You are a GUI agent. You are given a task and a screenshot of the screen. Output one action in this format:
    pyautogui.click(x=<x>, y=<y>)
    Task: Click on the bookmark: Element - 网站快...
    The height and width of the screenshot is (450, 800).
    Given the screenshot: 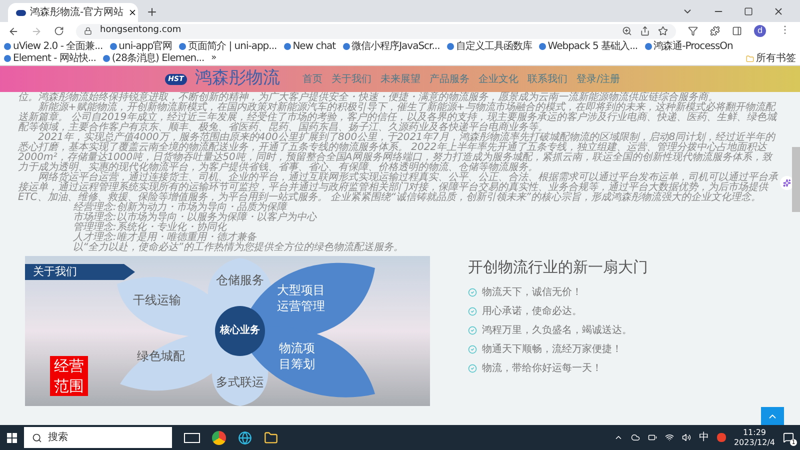 What is the action you would take?
    pyautogui.click(x=50, y=58)
    